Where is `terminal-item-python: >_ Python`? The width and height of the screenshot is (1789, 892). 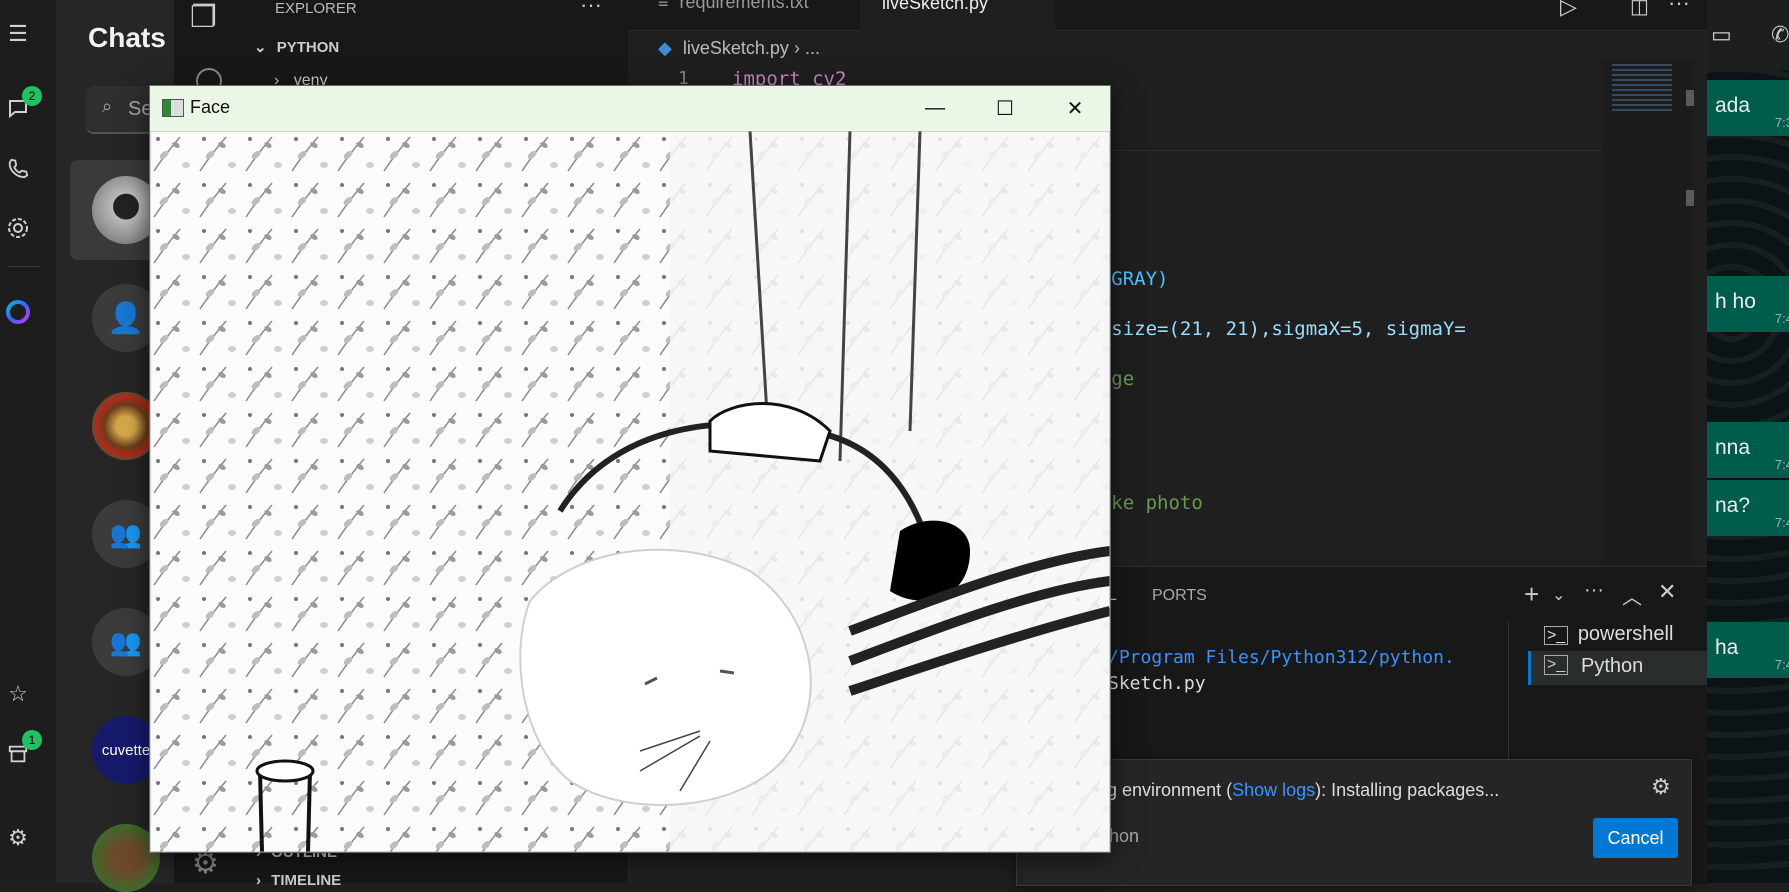 terminal-item-python: >_ Python is located at coordinates (1619, 668).